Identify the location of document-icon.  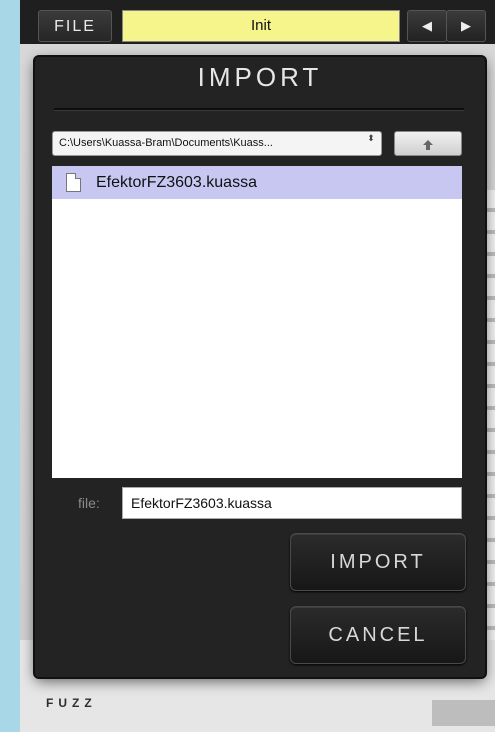
(73, 182).